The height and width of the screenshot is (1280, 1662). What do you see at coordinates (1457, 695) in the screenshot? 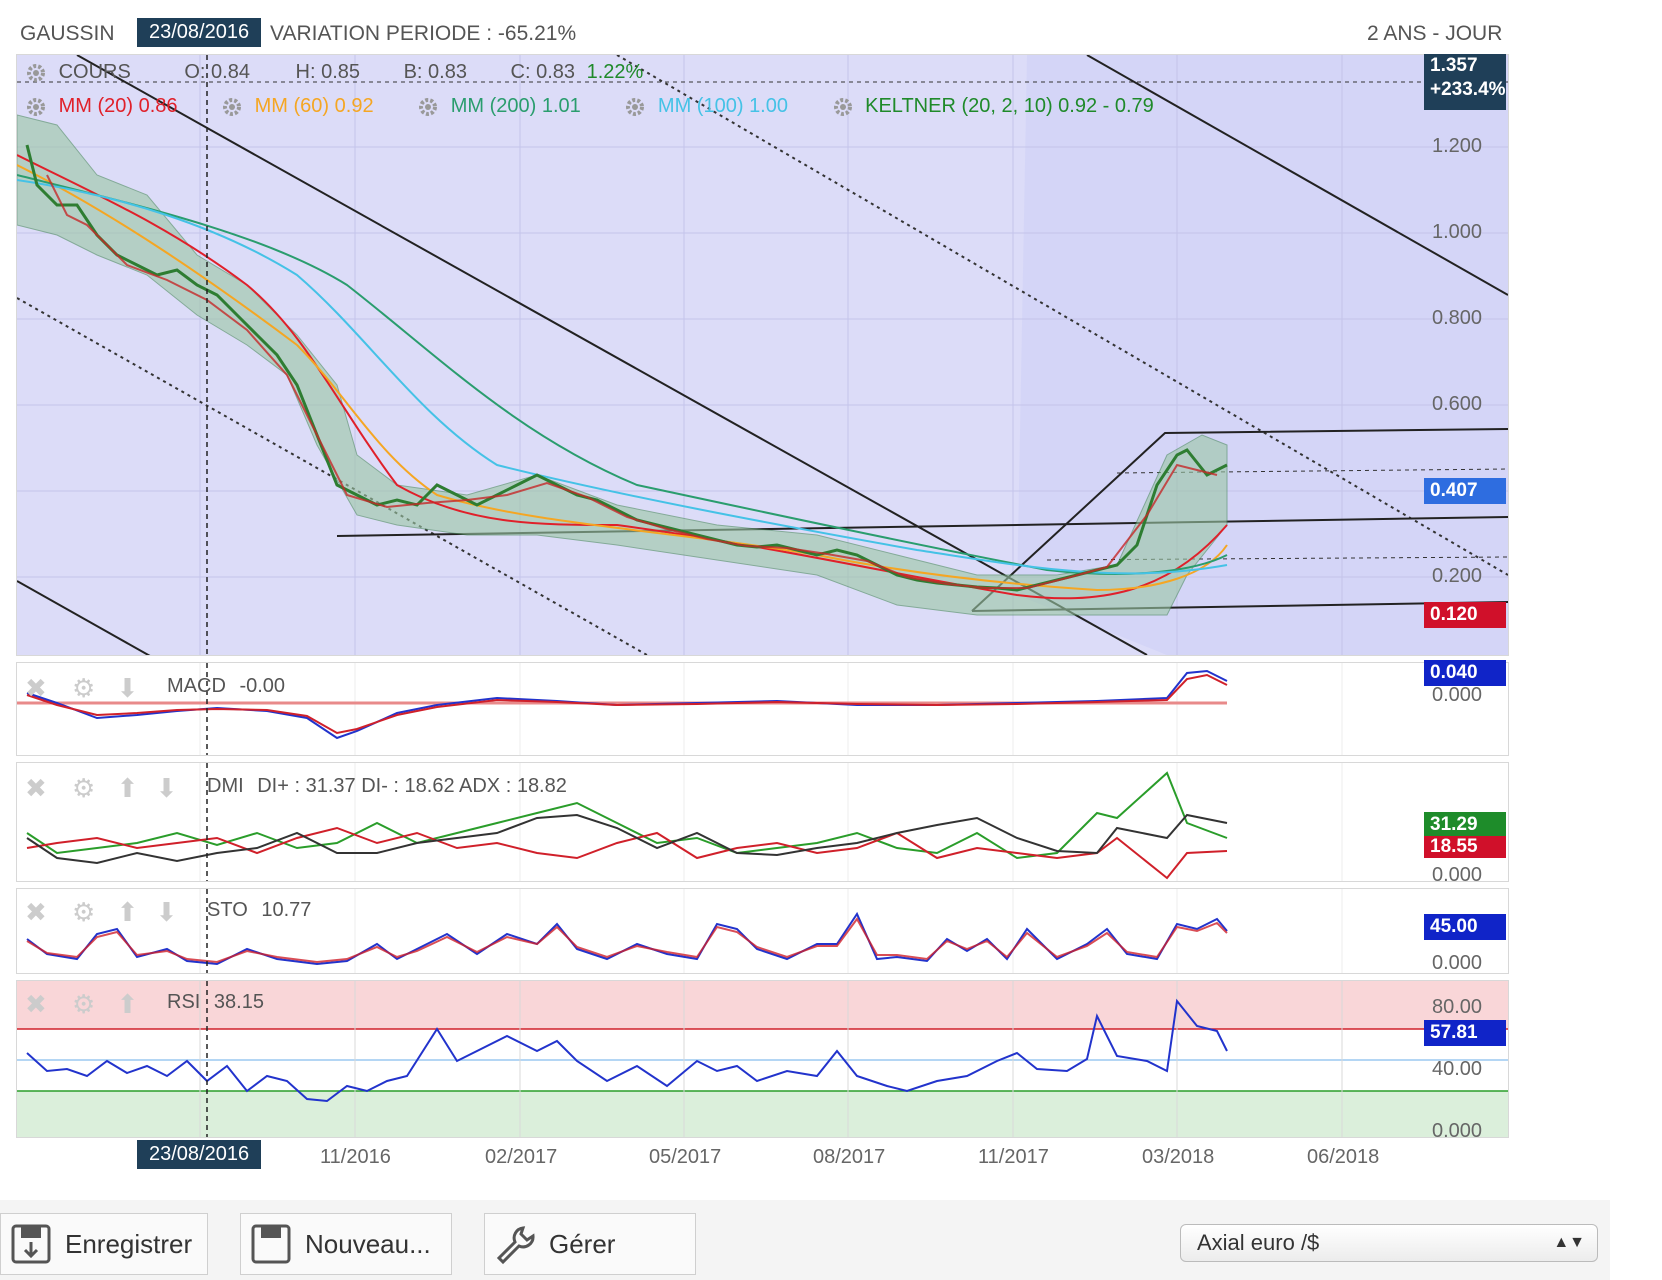
I see `macd-zero-label: 0.000` at bounding box center [1457, 695].